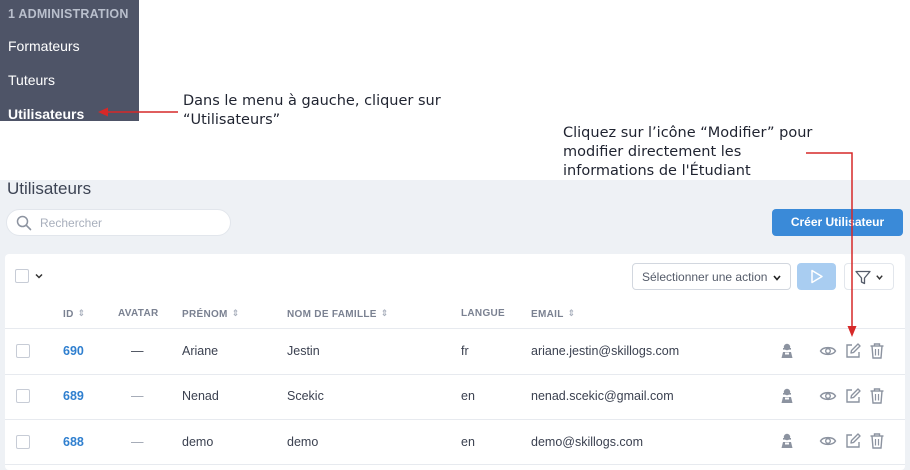 The image size is (910, 470). Describe the element at coordinates (74, 314) in the screenshot. I see `column-header-id: ID ⇕` at that location.